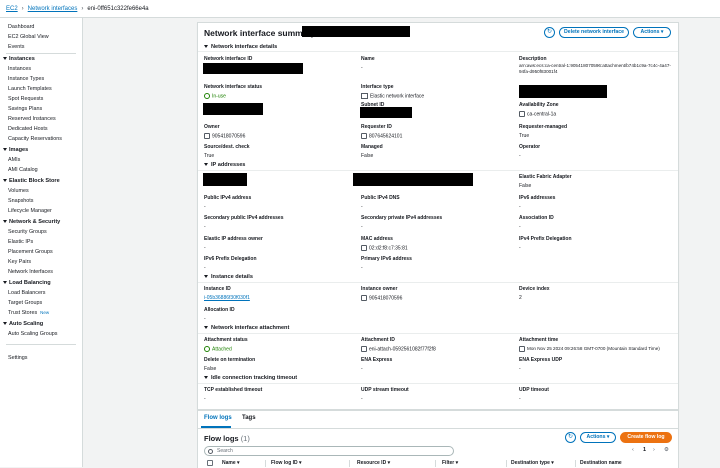 The image size is (720, 468). What do you see at coordinates (28, 37) in the screenshot?
I see `sidebar-item-global-view: EC2 Global View` at bounding box center [28, 37].